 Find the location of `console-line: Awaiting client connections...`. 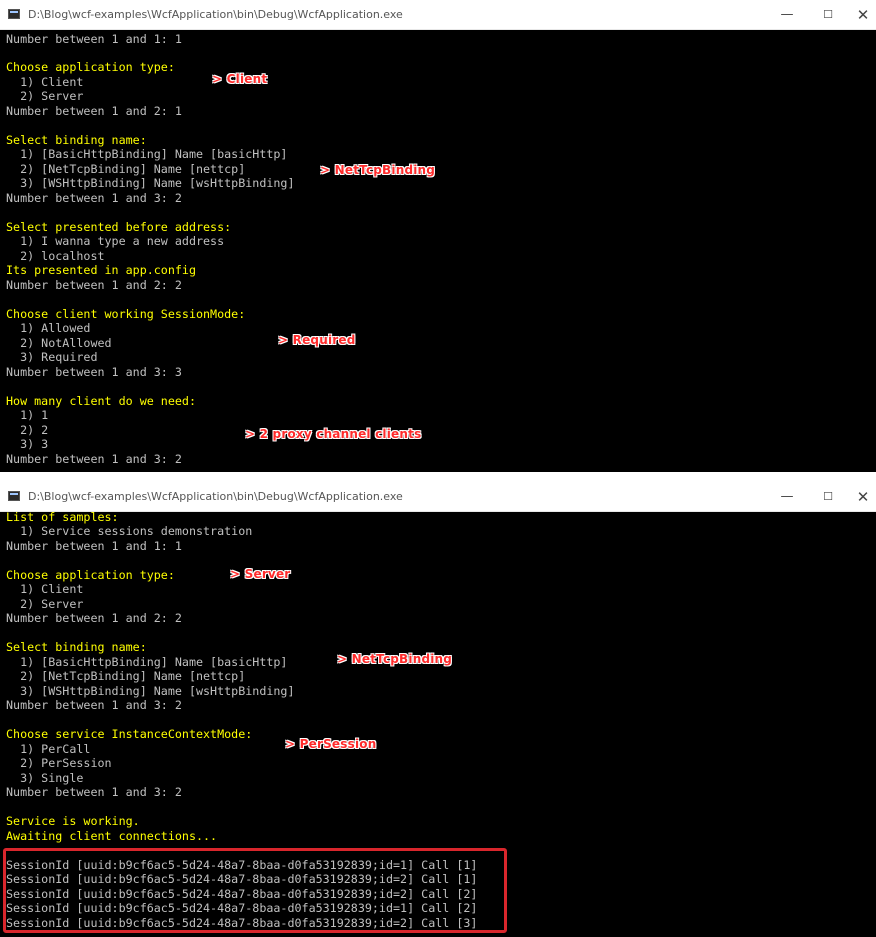

console-line: Awaiting client connections... is located at coordinates (112, 836).